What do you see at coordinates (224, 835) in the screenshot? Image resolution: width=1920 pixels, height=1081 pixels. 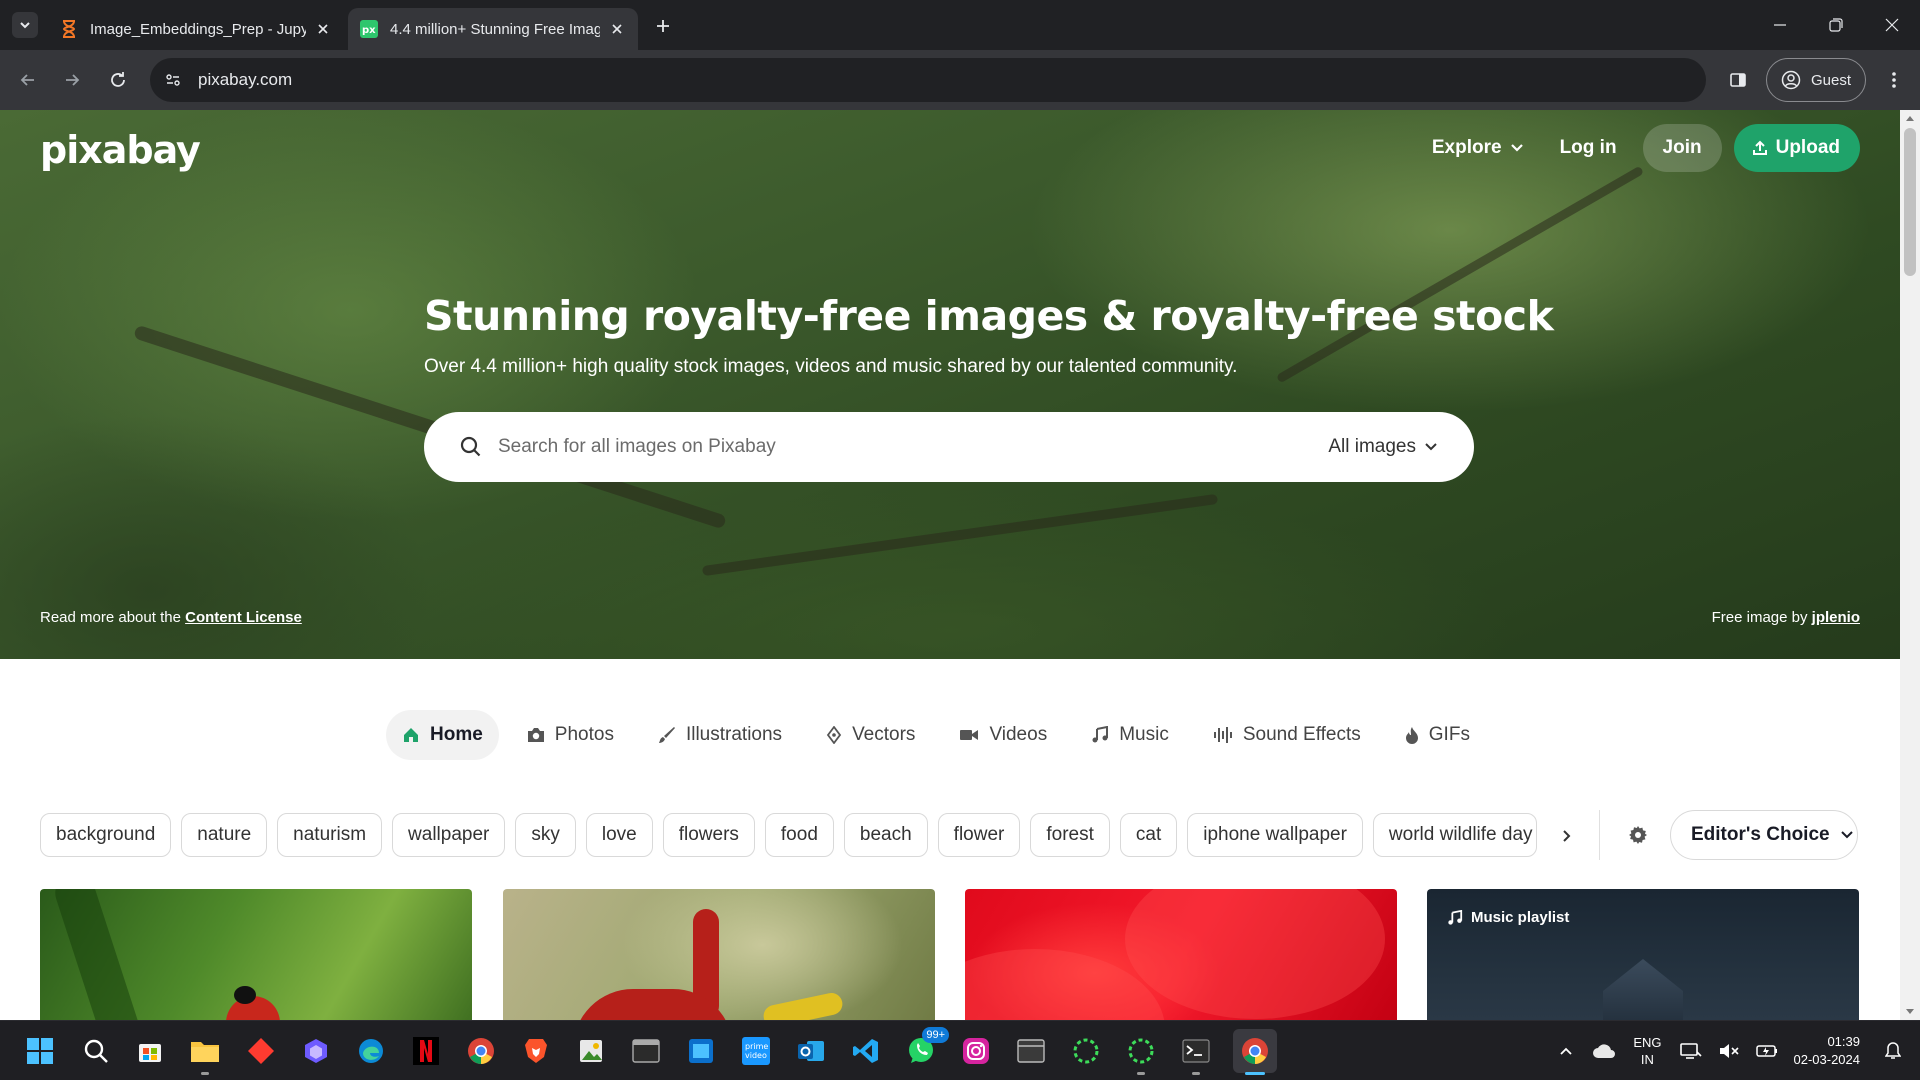 I see `tag-chip: nature` at bounding box center [224, 835].